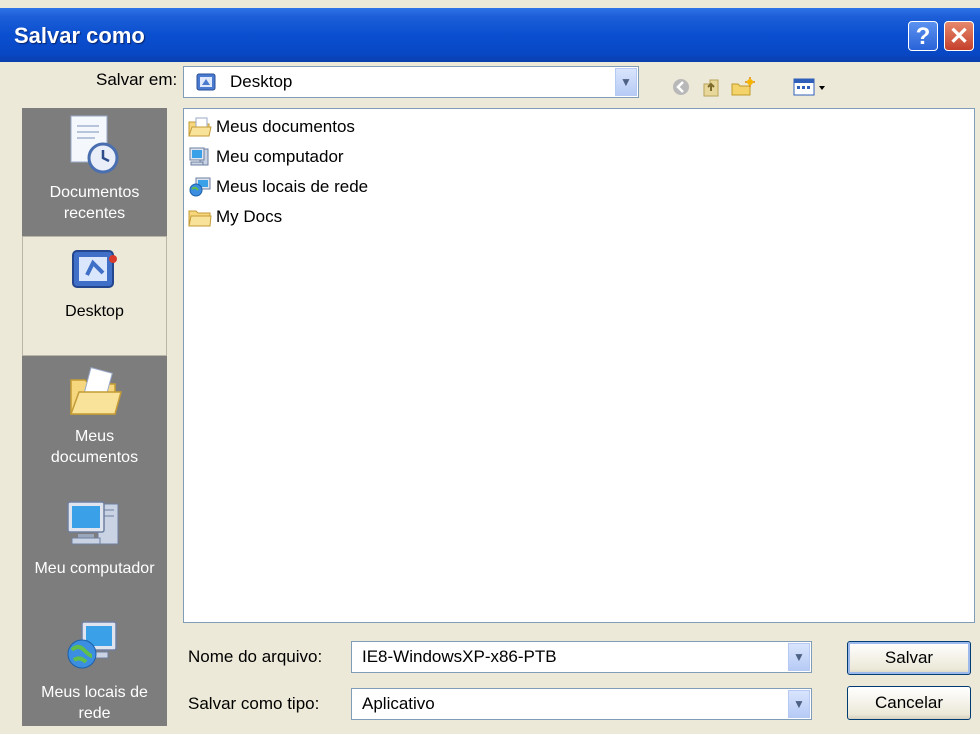 The image size is (980, 734). Describe the element at coordinates (94, 213) in the screenshot. I see `place-label: recentes` at that location.